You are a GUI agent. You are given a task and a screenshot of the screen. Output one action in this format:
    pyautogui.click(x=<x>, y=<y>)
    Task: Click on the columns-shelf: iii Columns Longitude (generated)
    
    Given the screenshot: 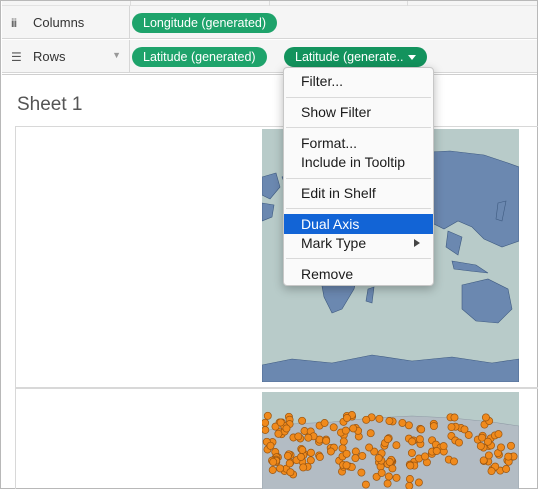 What is the action you would take?
    pyautogui.click(x=269, y=22)
    